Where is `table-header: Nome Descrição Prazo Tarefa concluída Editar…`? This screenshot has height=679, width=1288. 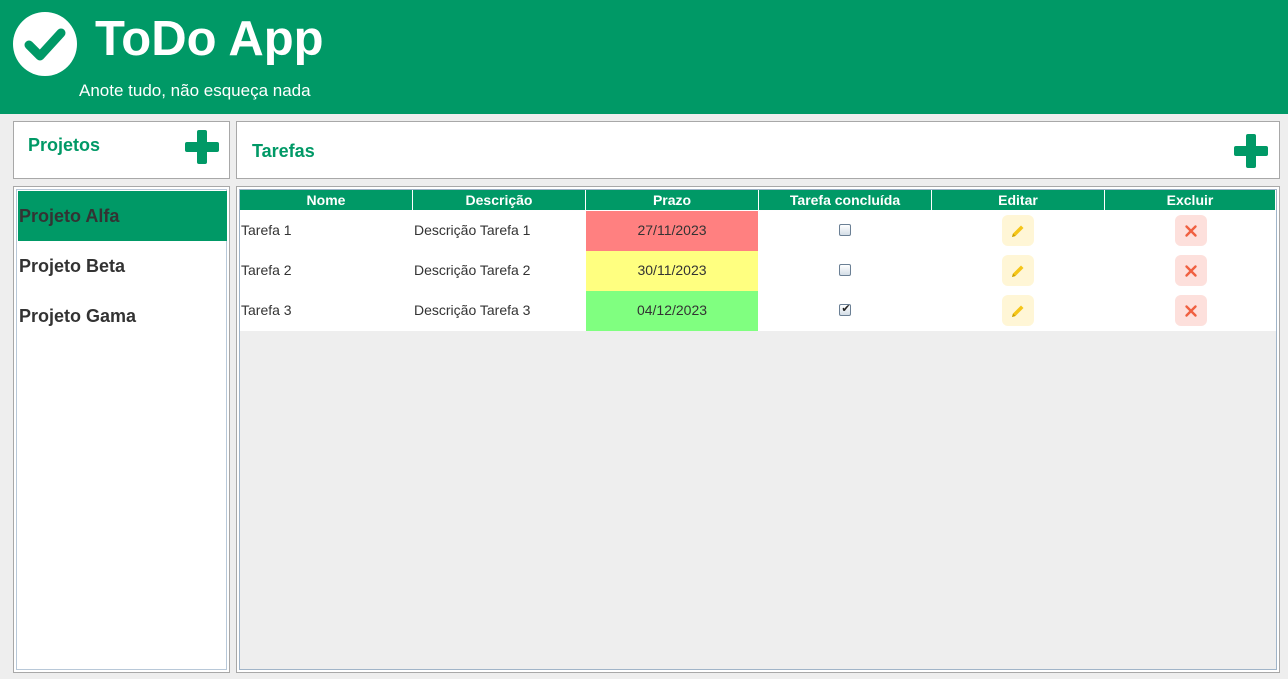 table-header: Nome Descrição Prazo Tarefa concluída Editar… is located at coordinates (758, 200).